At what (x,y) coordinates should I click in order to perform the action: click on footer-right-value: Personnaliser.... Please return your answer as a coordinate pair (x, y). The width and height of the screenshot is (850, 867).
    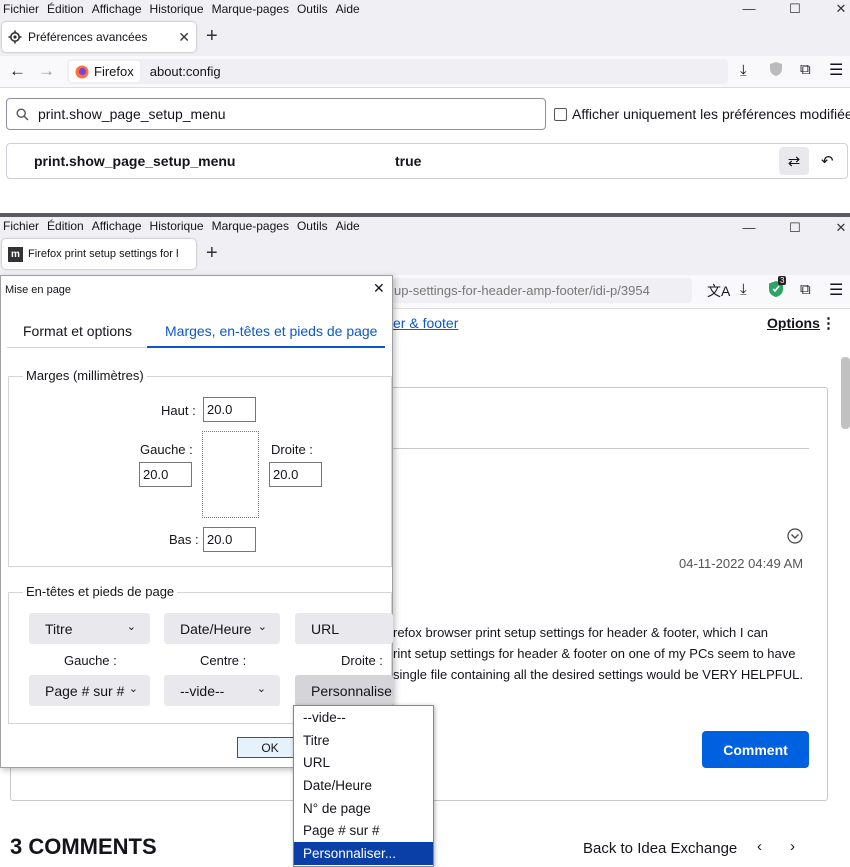
    Looking at the image, I should click on (352, 690).